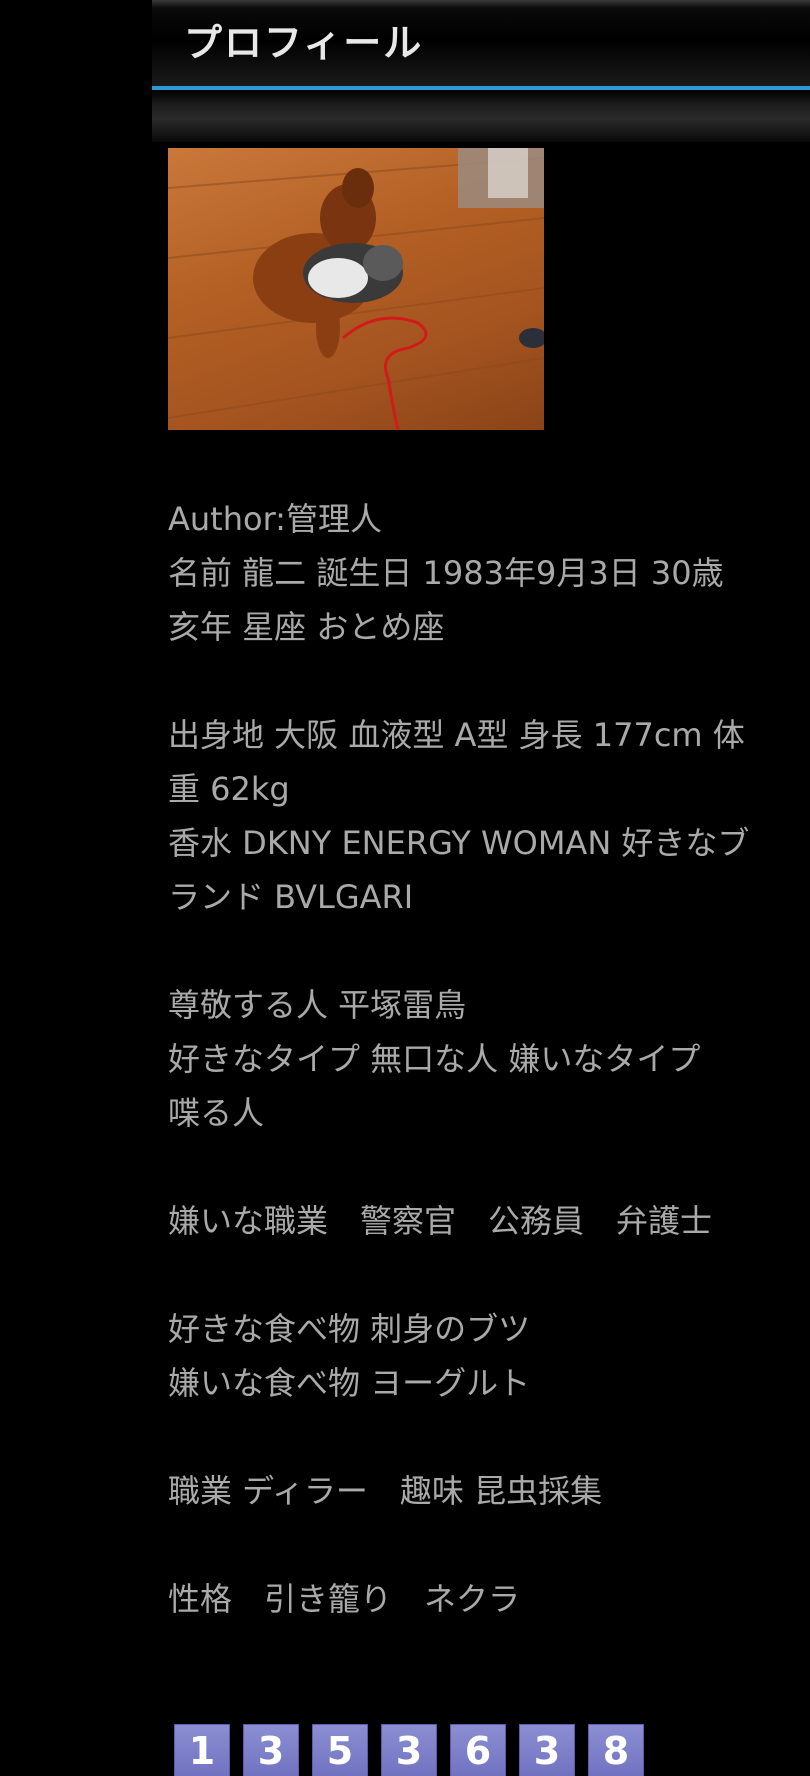  I want to click on profile-line: 職業 ディラー 趣味 昆虫採集, so click(385, 1491).